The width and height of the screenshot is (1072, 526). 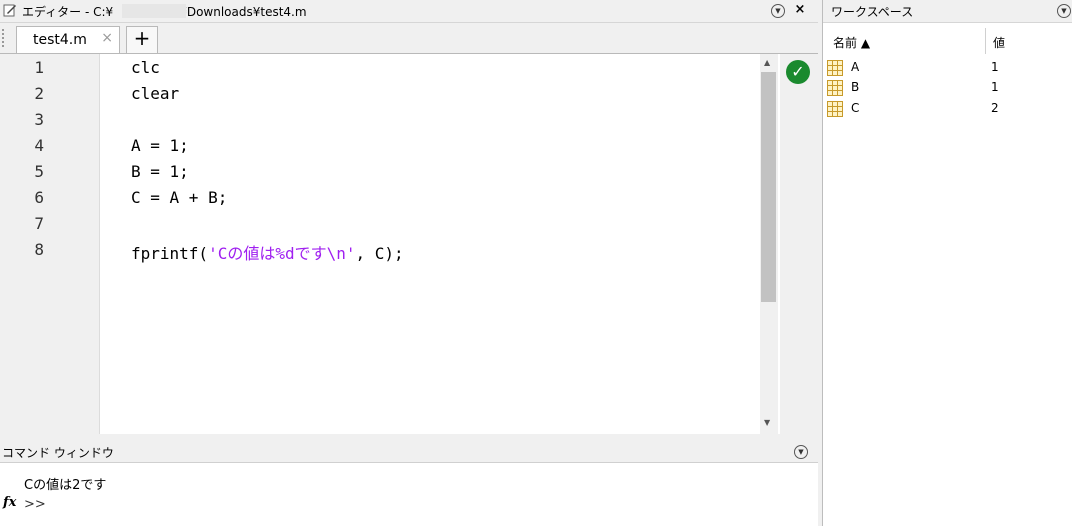 What do you see at coordinates (170, 253) in the screenshot?
I see `code-token: fprintf(` at bounding box center [170, 253].